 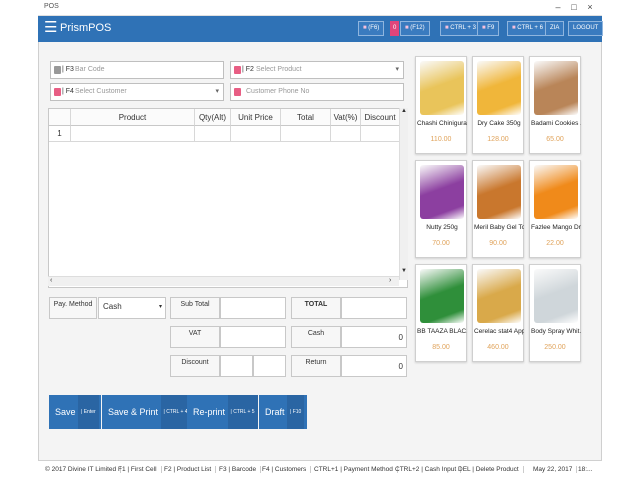 What do you see at coordinates (236, 366) in the screenshot?
I see `discount-input` at bounding box center [236, 366].